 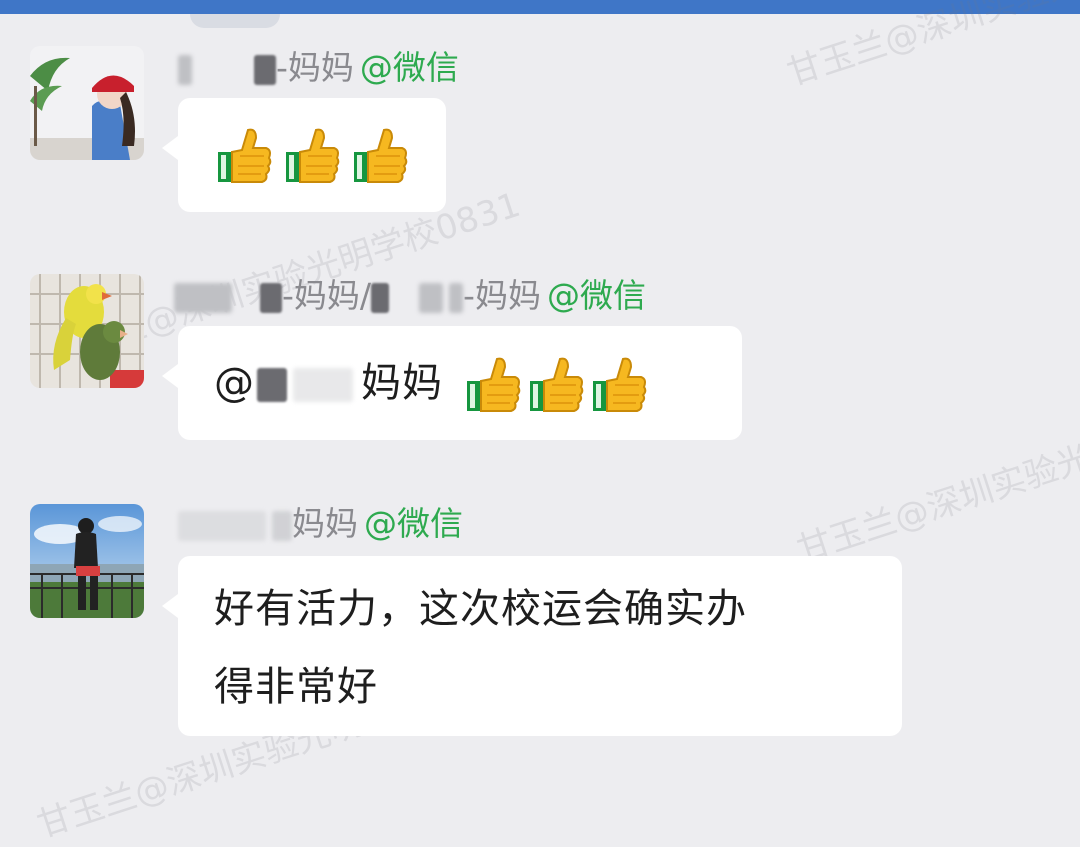 I want to click on message-bubble: @ 妈妈, so click(x=452, y=383).